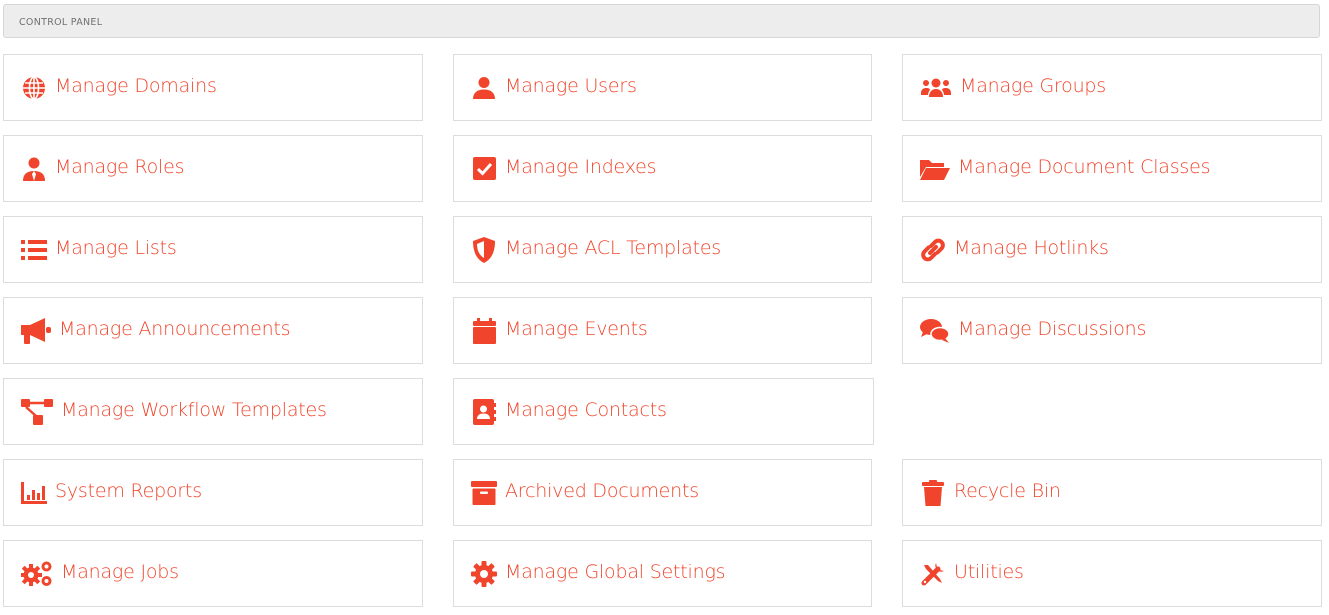  Describe the element at coordinates (194, 409) in the screenshot. I see `manage-workflow-templates-label: Manage Workflow Templates` at that location.